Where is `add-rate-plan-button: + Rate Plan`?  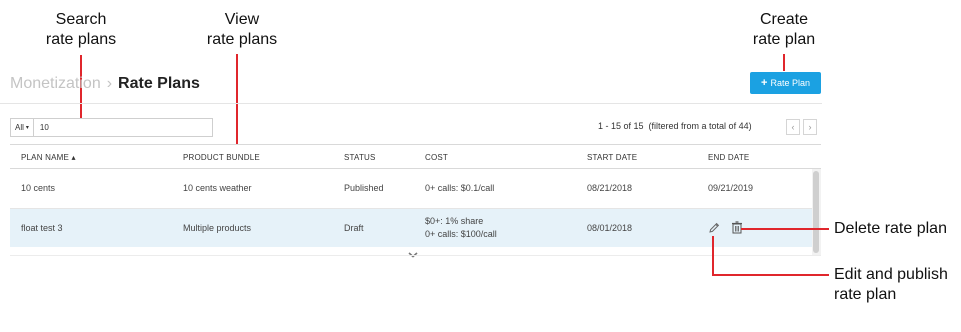
add-rate-plan-button: + Rate Plan is located at coordinates (785, 83).